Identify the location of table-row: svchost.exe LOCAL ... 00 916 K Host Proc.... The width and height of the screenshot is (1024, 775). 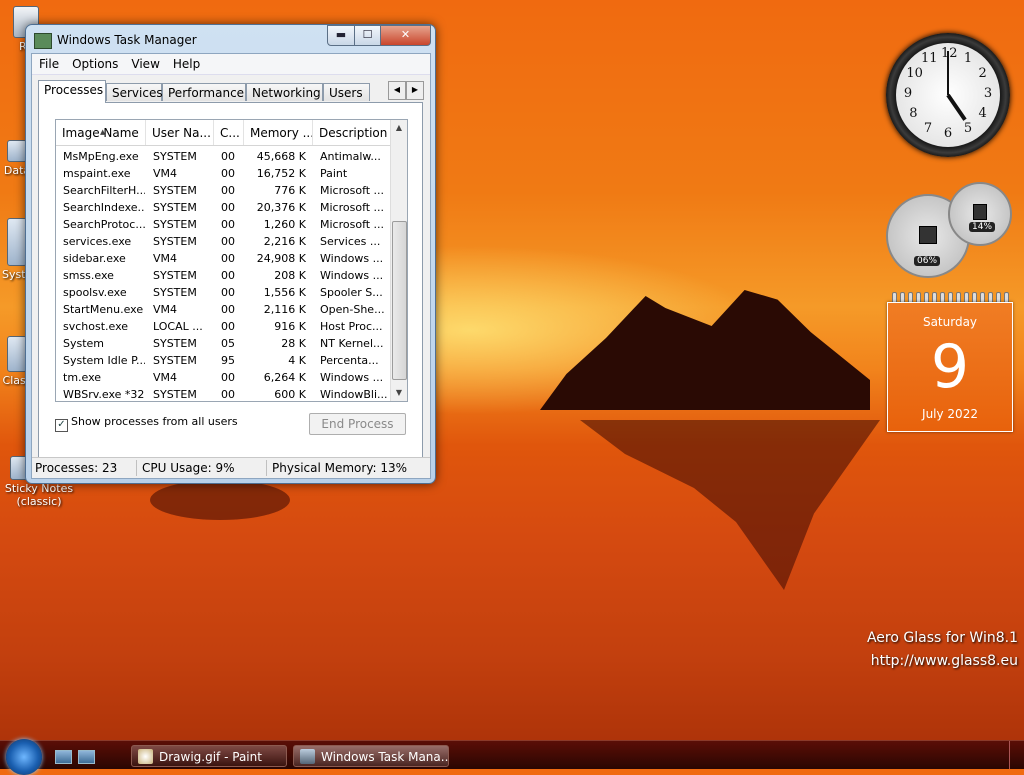
(223, 326).